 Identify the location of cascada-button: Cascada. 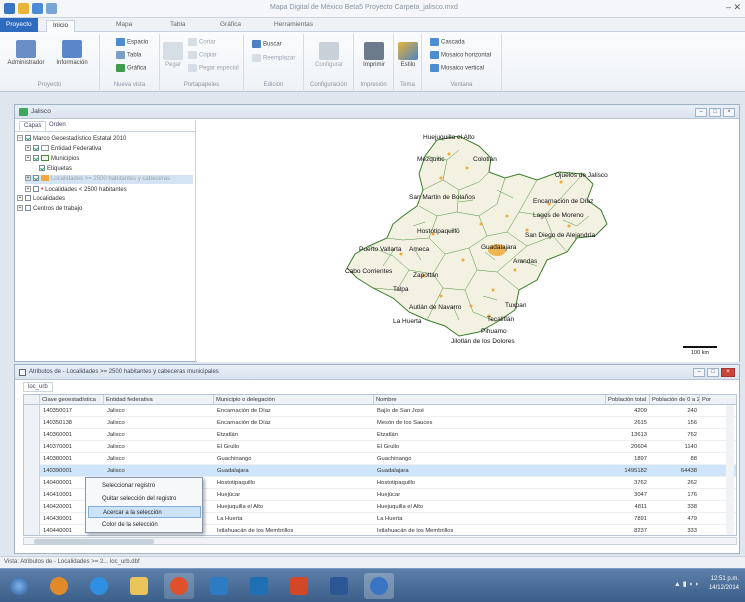
(447, 42).